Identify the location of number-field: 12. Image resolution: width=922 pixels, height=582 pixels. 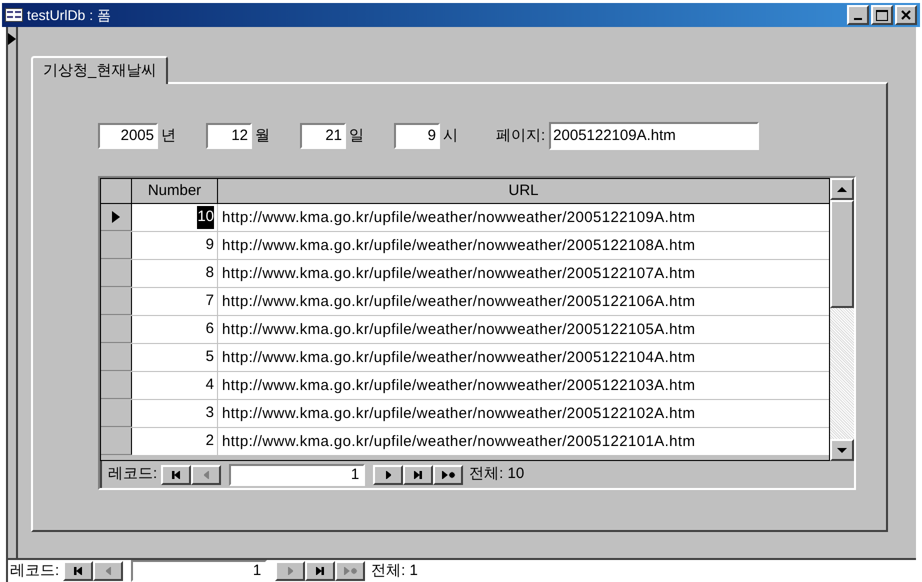
(229, 136).